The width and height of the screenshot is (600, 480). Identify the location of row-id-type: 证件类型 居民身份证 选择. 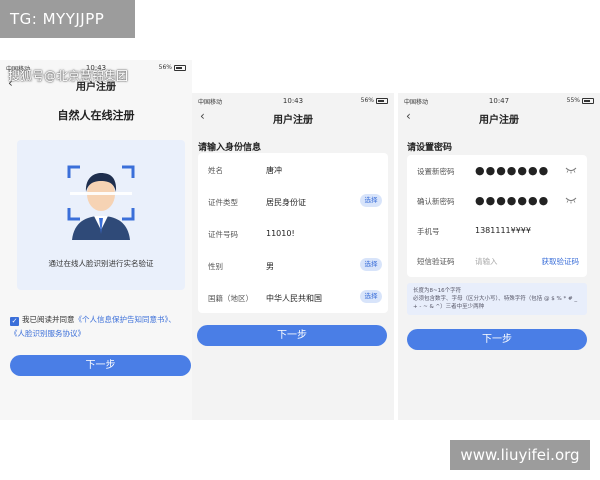
(293, 201).